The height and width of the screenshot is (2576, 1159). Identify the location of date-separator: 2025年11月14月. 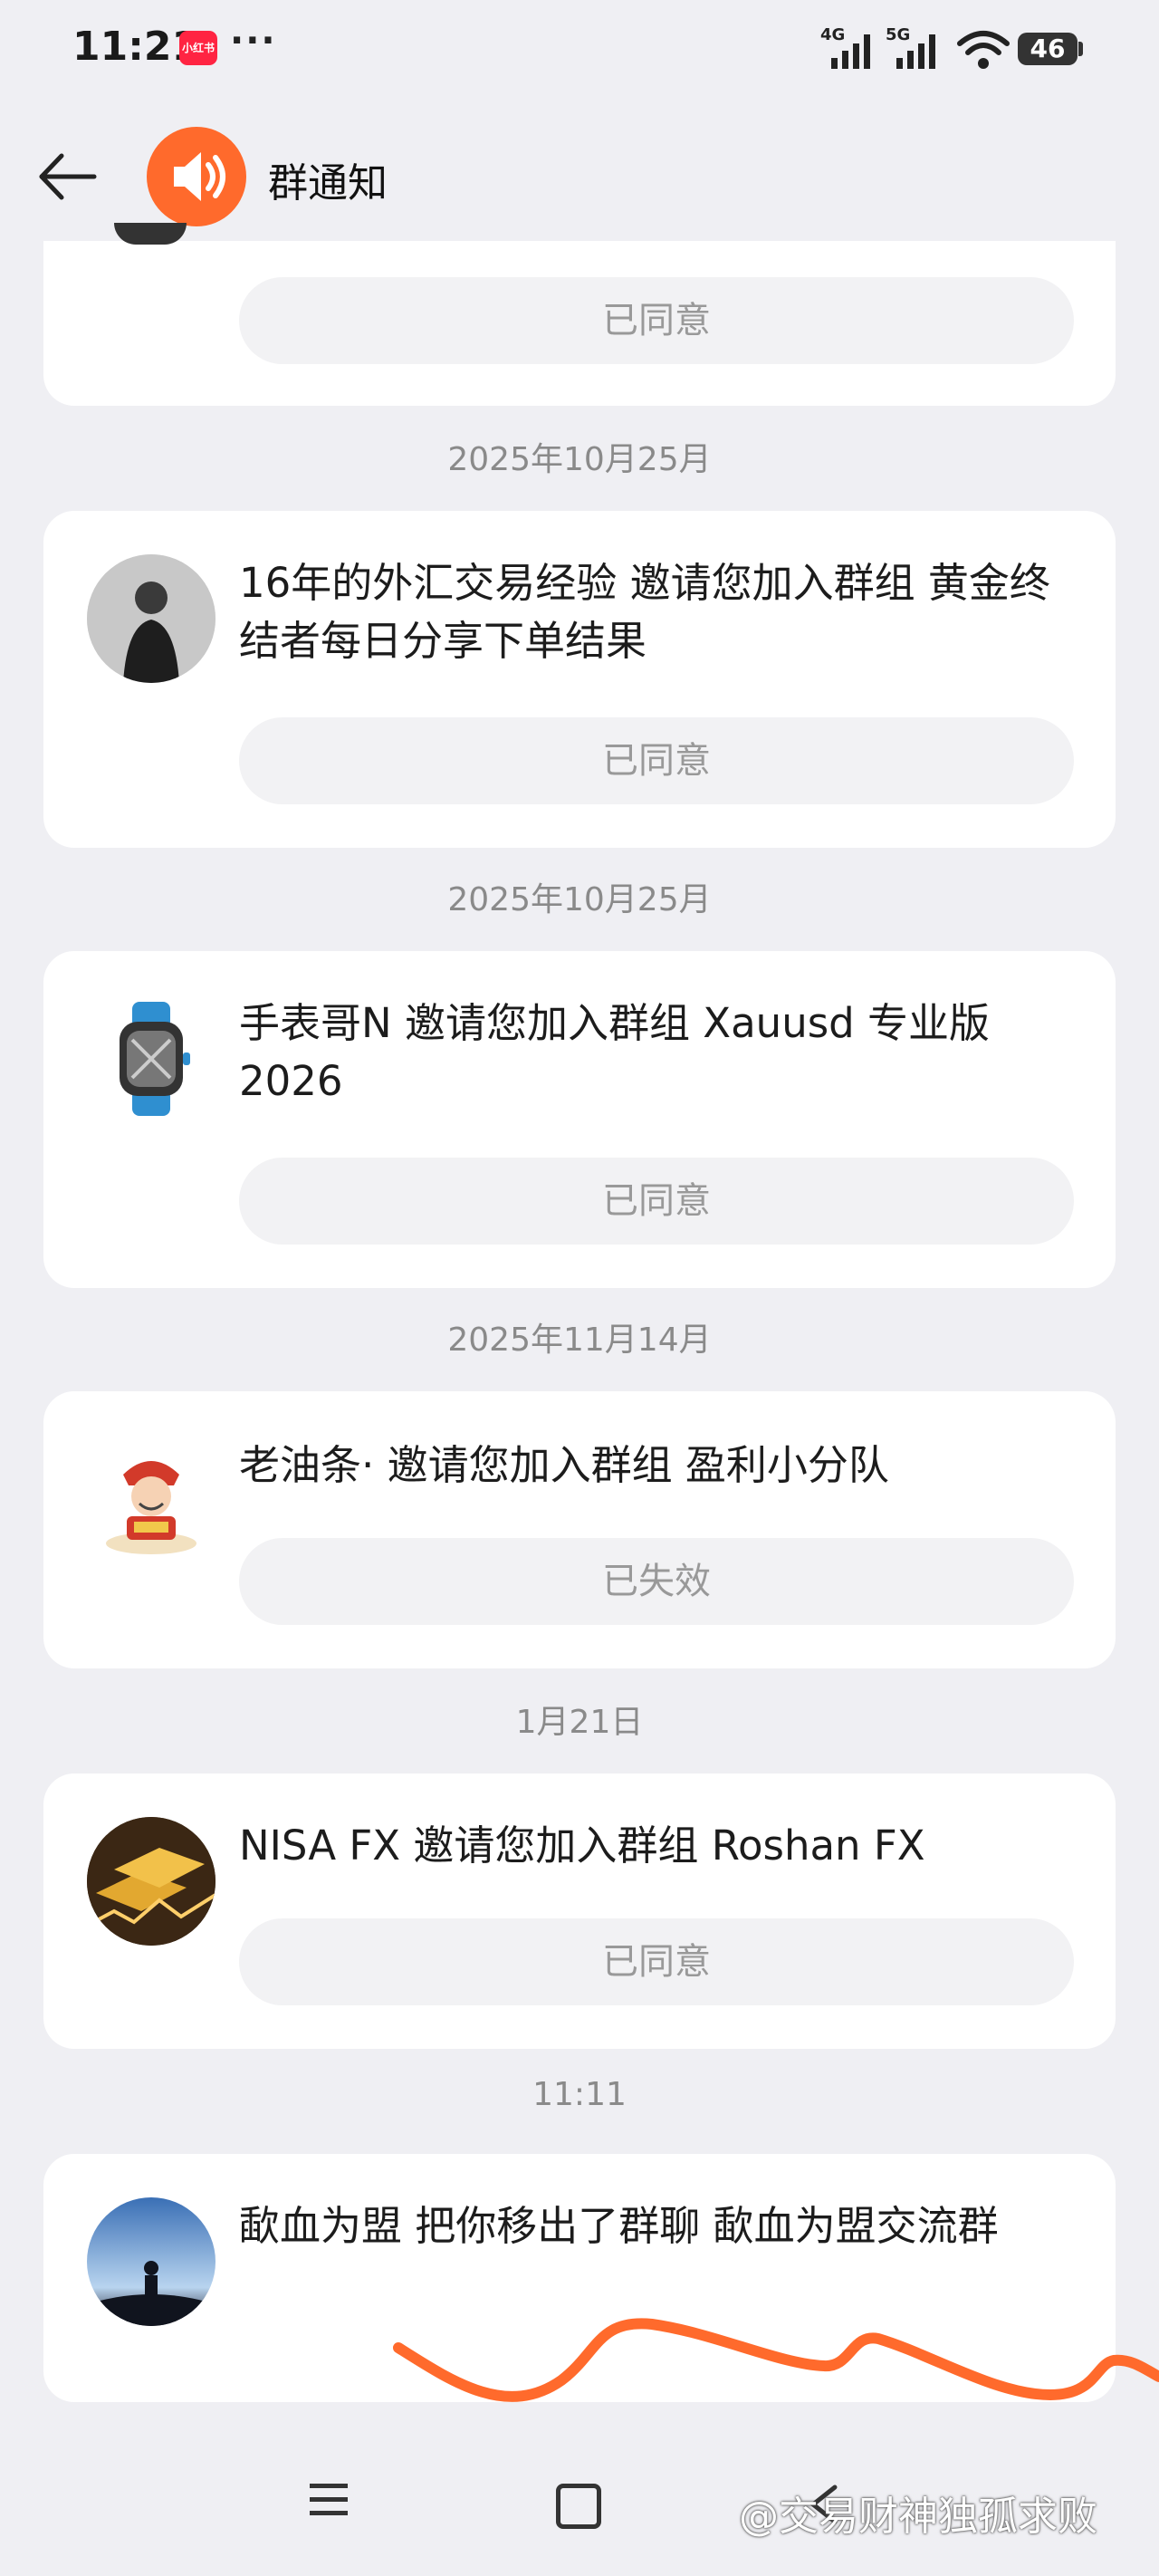
(579, 1340).